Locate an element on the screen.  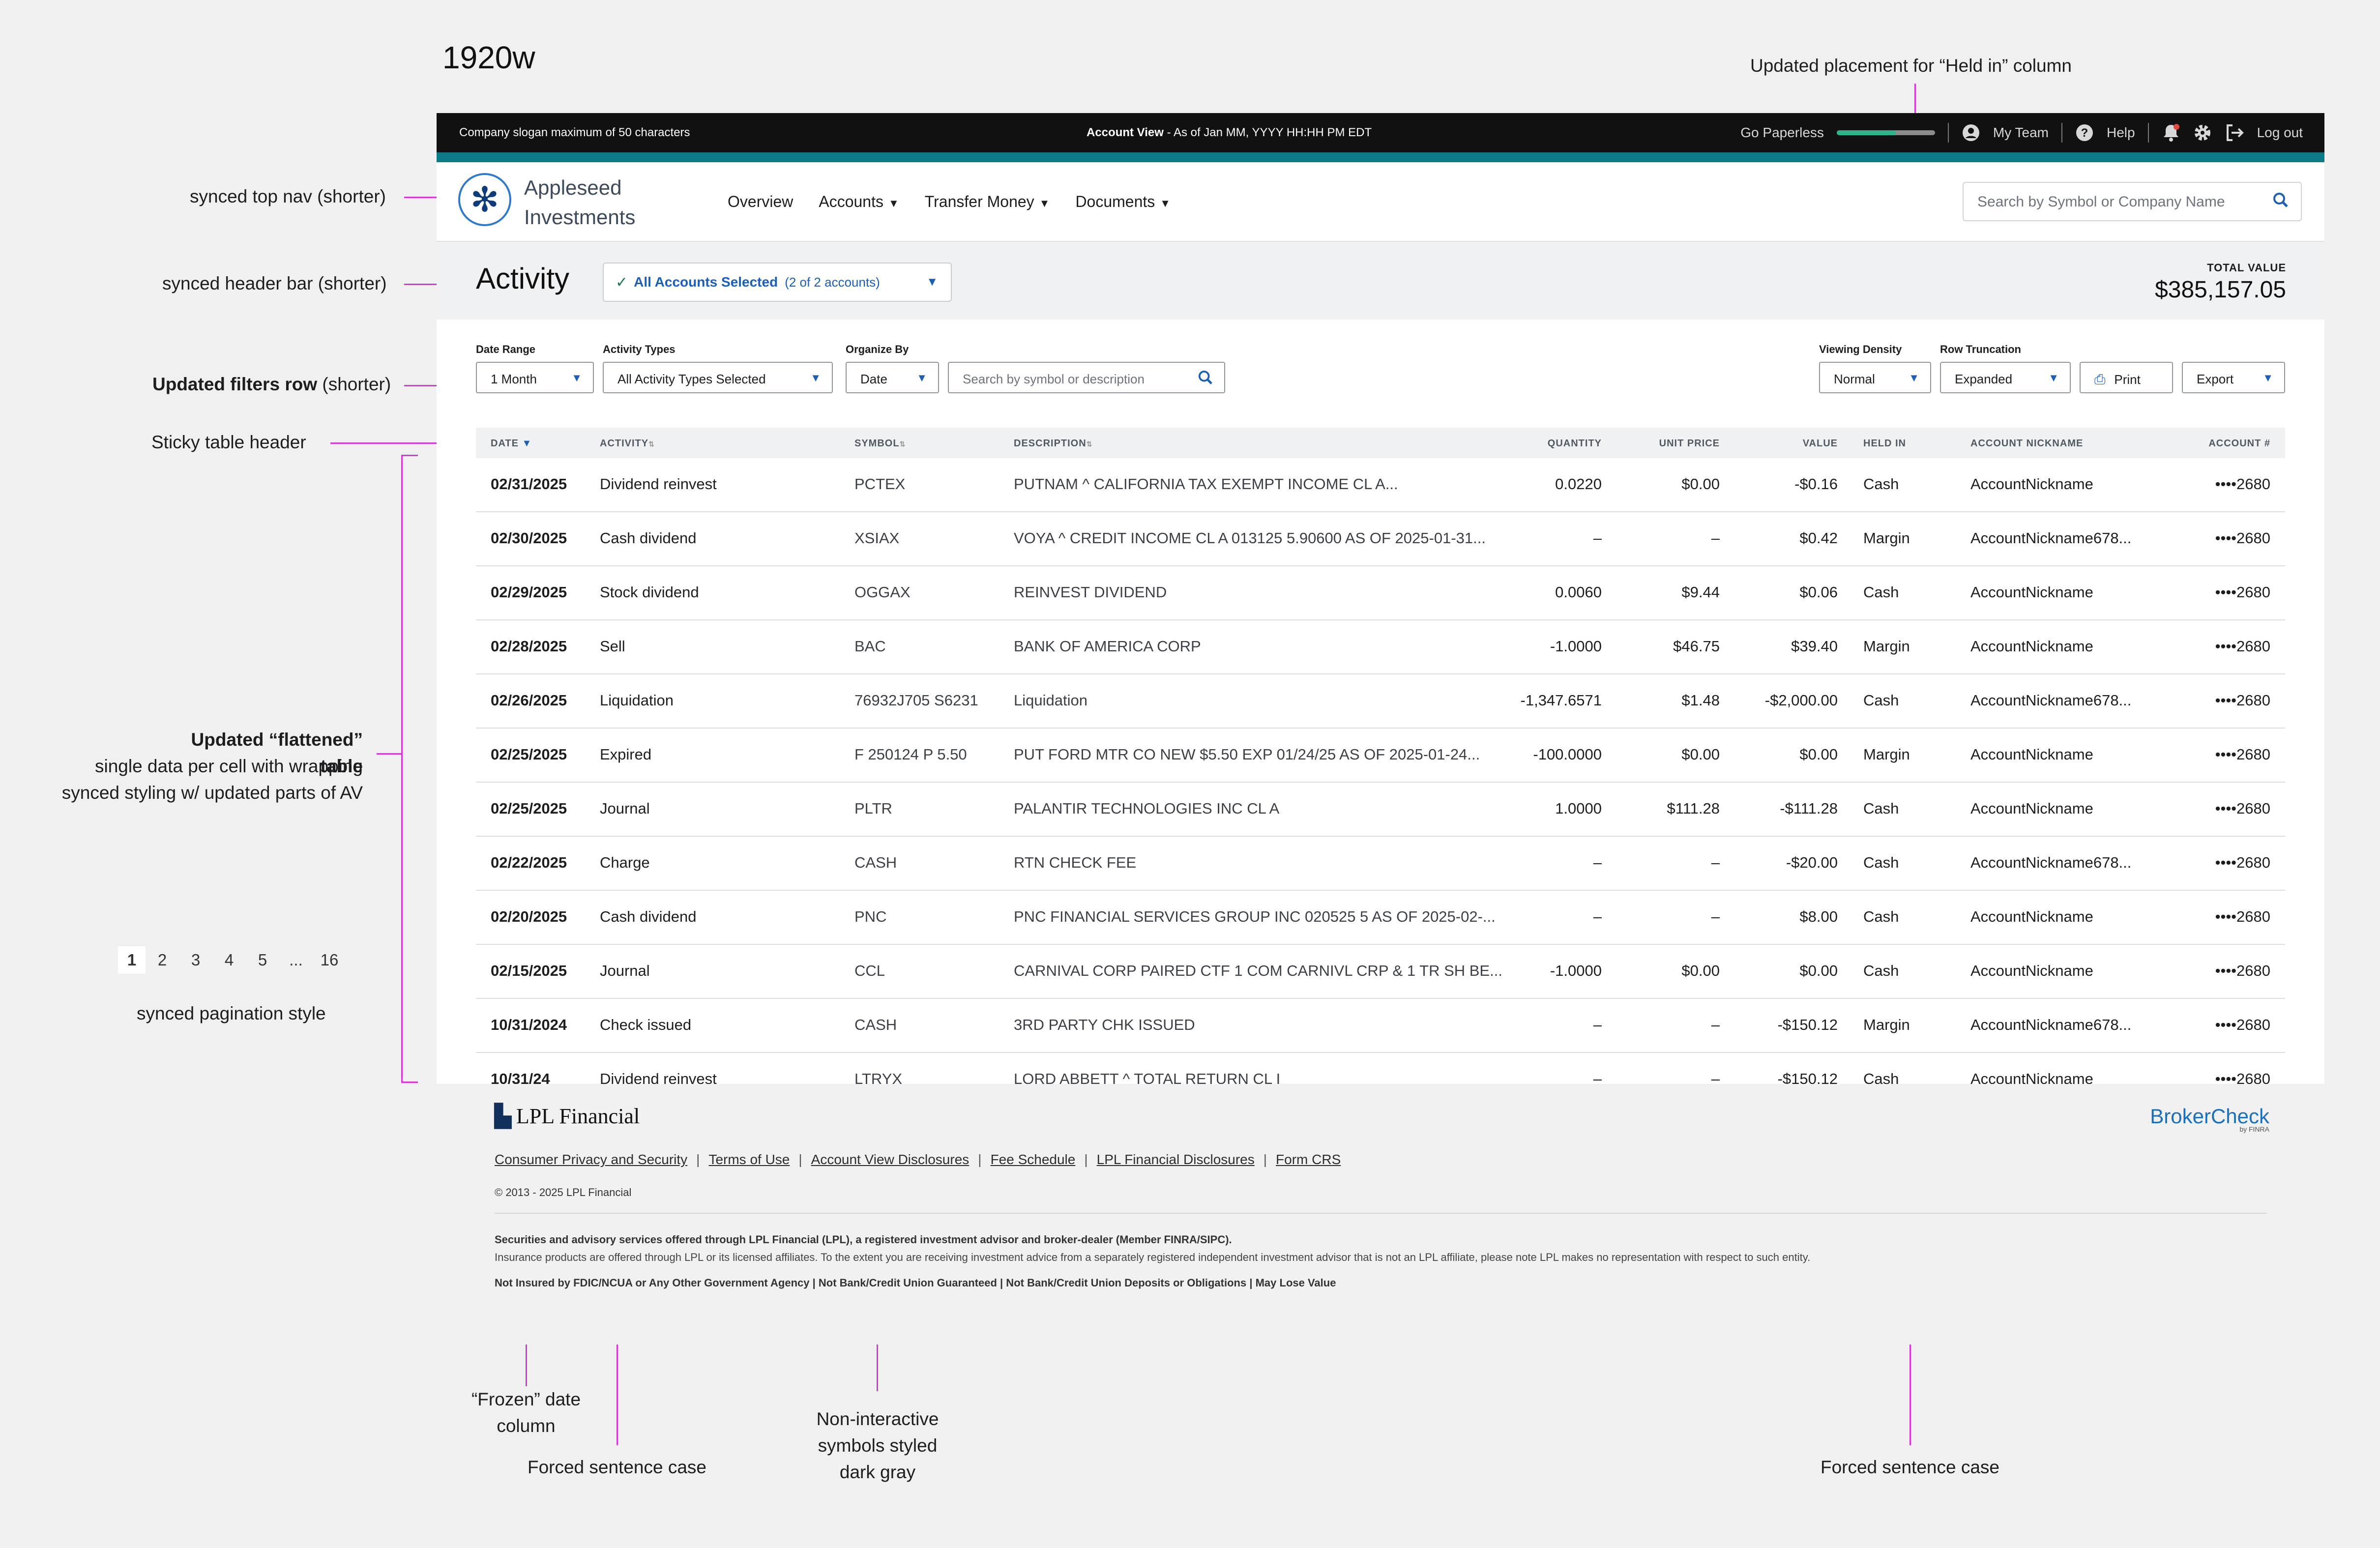
page-16: 16 is located at coordinates (329, 960).